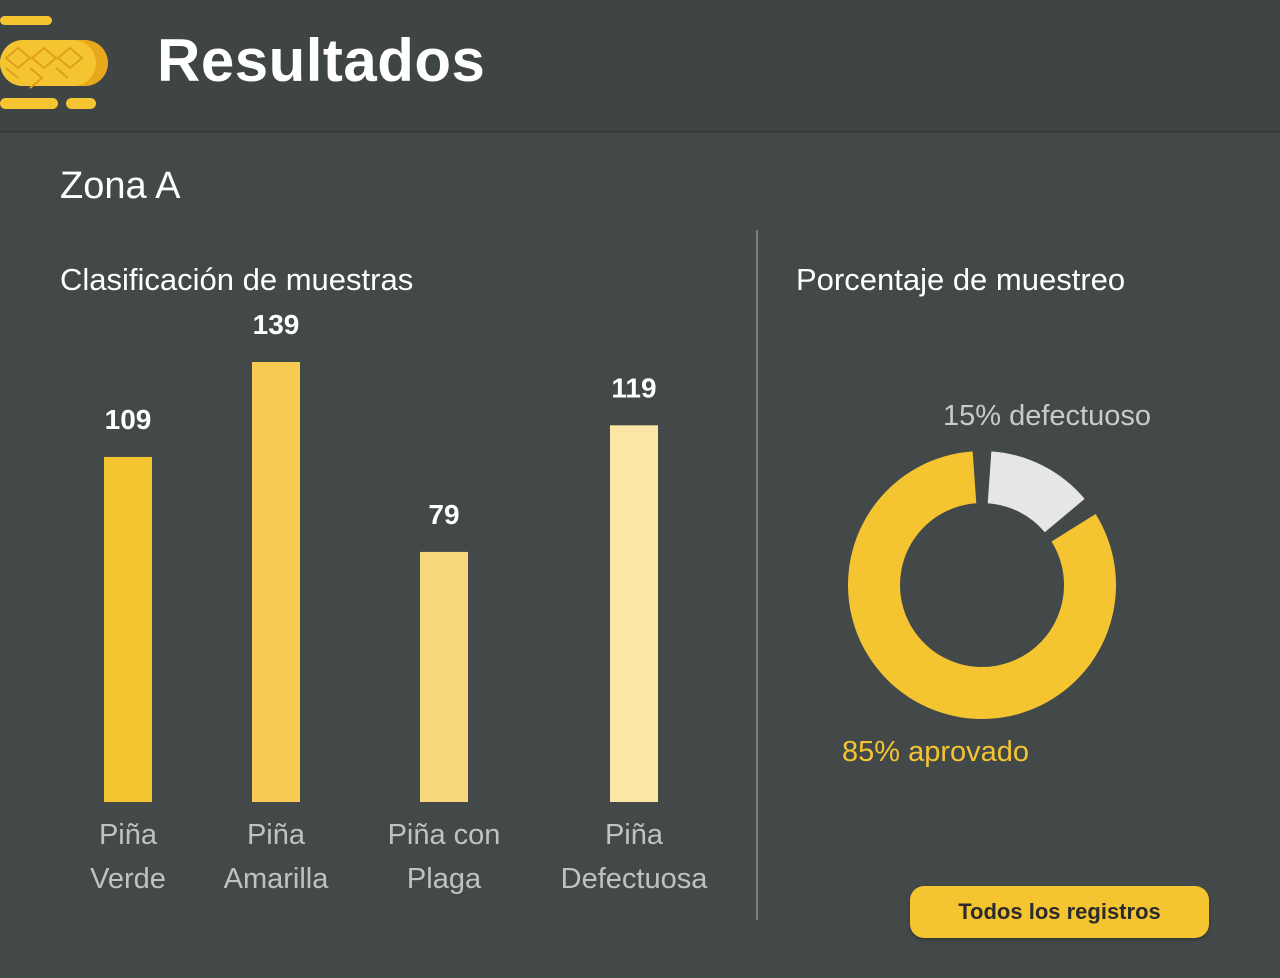  I want to click on bar-category-label-0-1: Verde, so click(128, 879).